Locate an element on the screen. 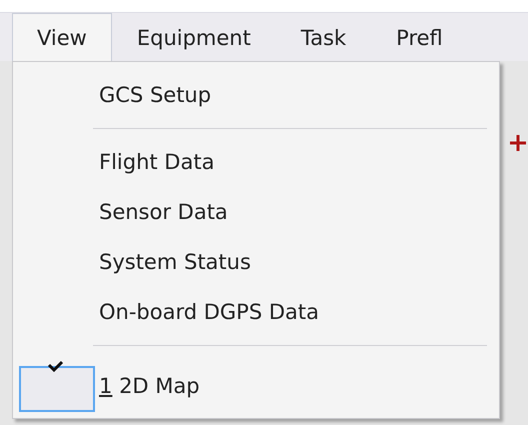 The height and width of the screenshot is (425, 528). menu-item: View is located at coordinates (62, 37).